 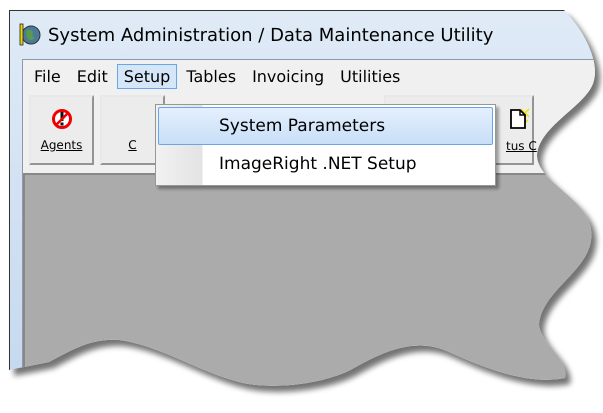 I want to click on toolbar-button: Agents, so click(x=61, y=130).